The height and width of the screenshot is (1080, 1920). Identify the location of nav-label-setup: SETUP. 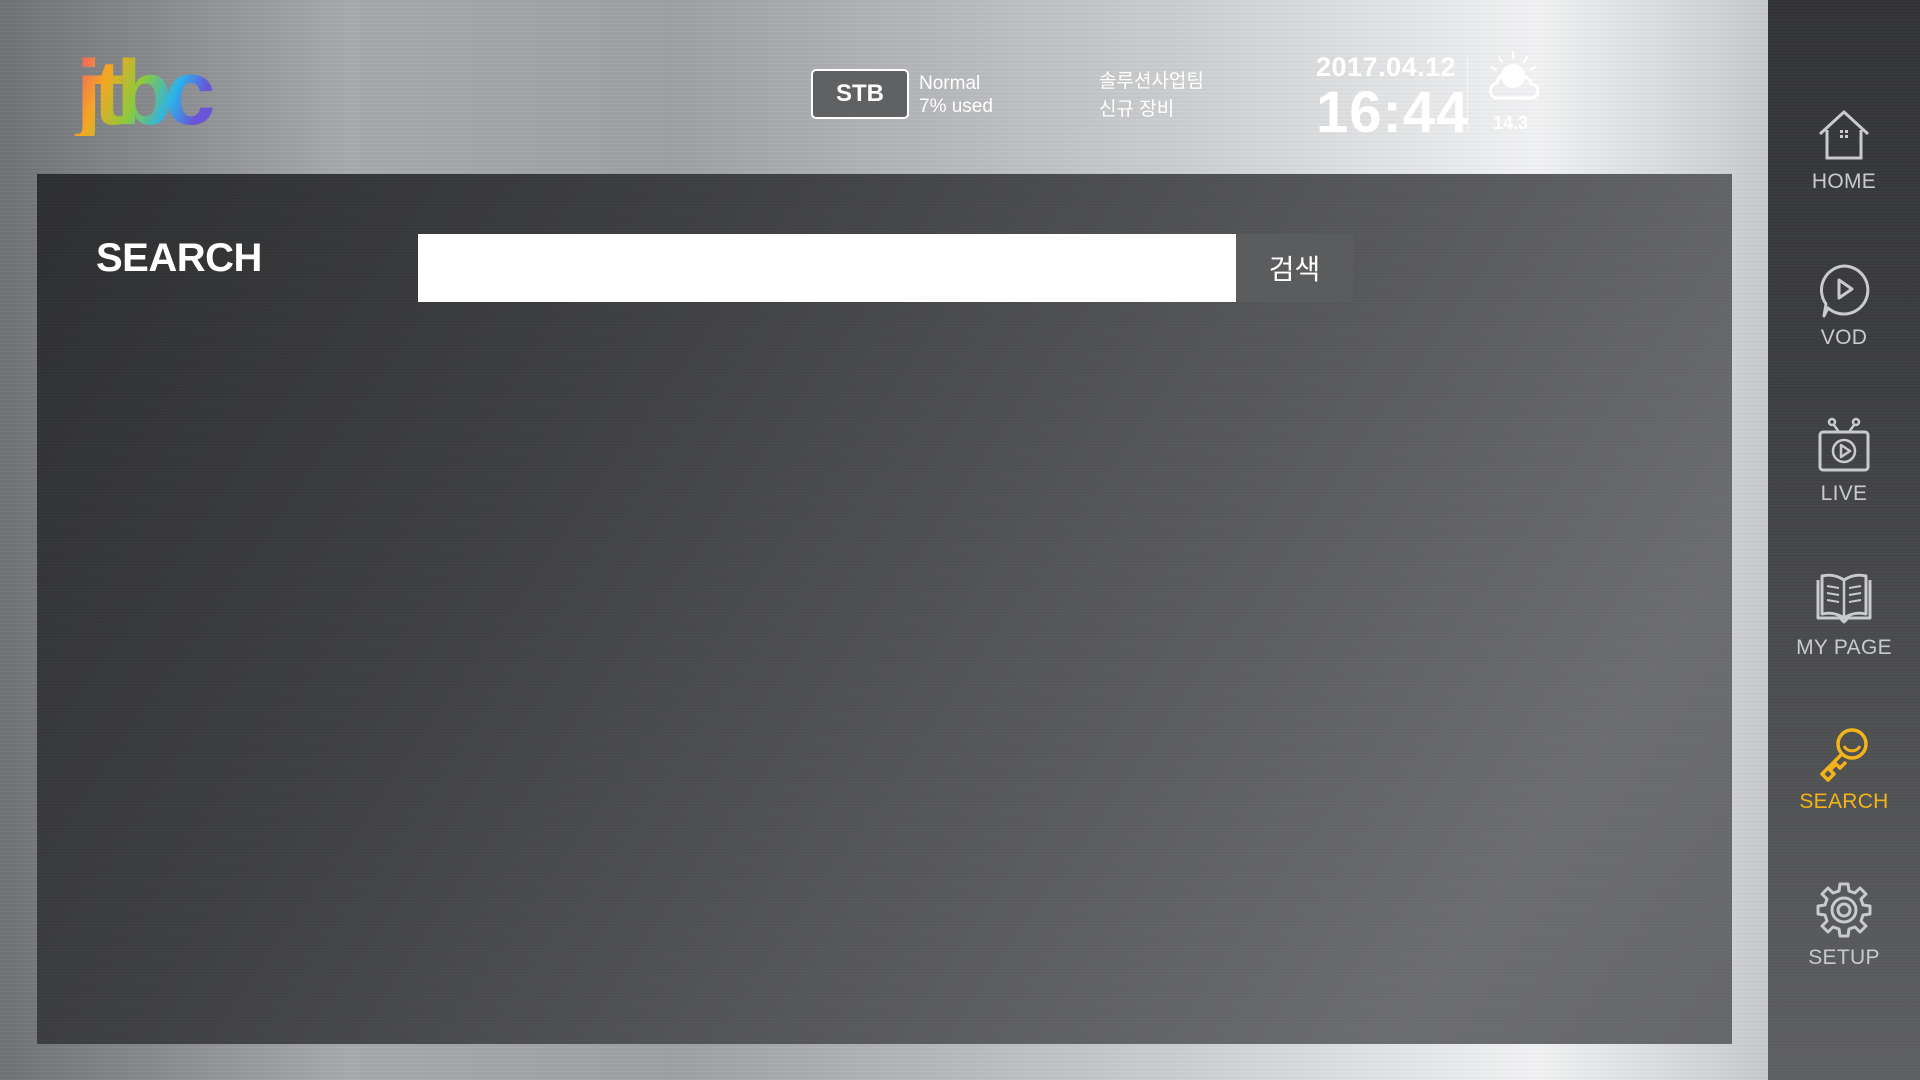
(1844, 957).